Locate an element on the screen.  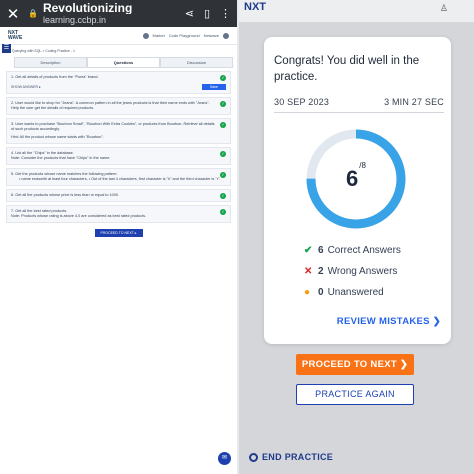
wrong-answers-row: ✕ 2 Wrong Answers is located at coordinates (352, 271).